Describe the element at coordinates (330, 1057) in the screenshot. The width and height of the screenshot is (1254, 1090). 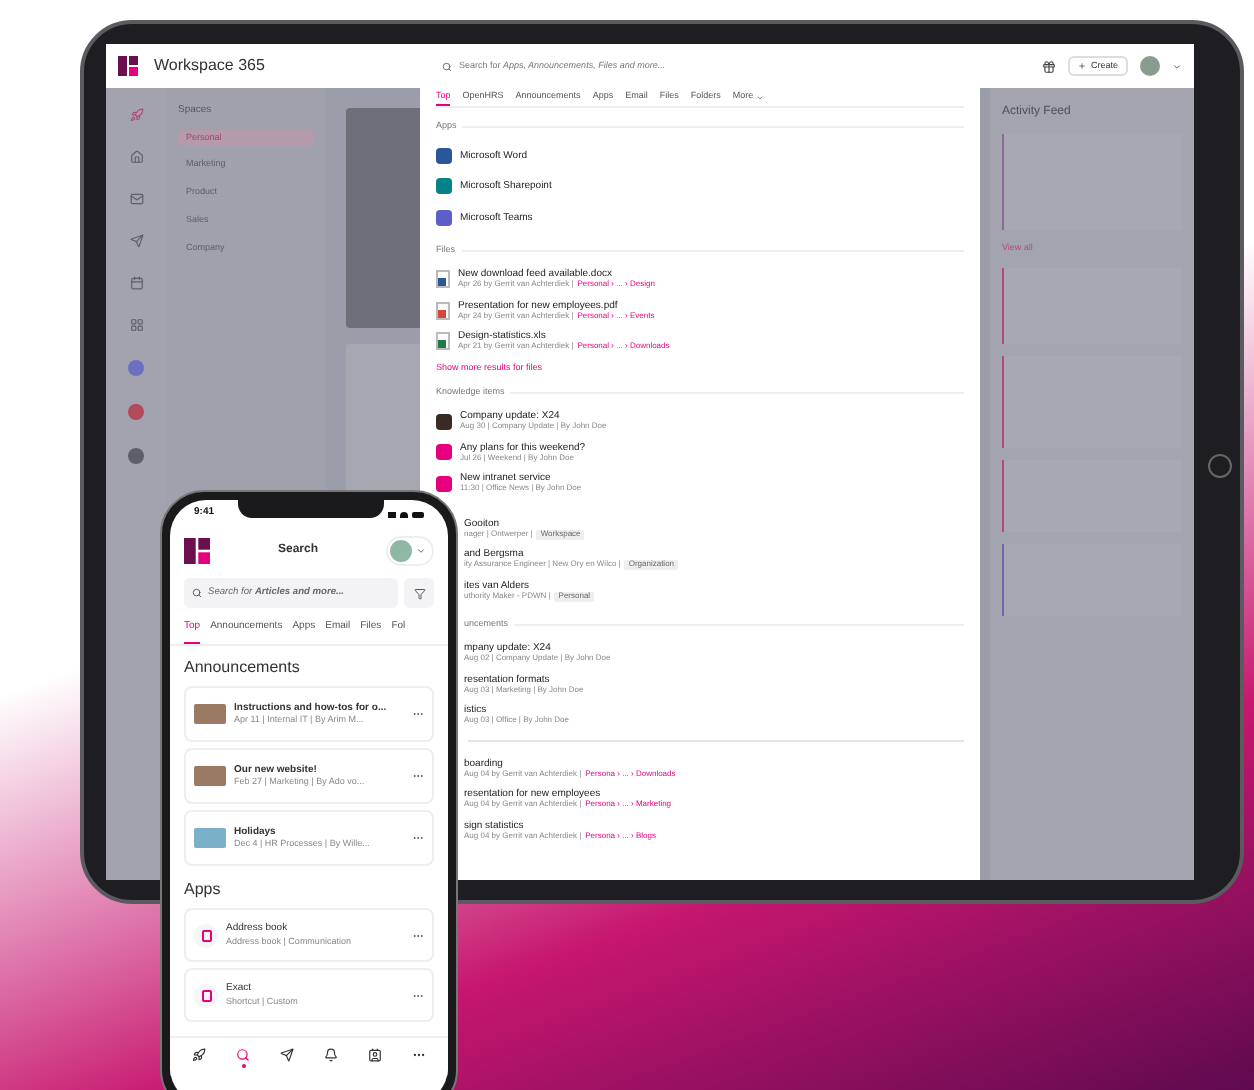
I see `bell-icon` at that location.